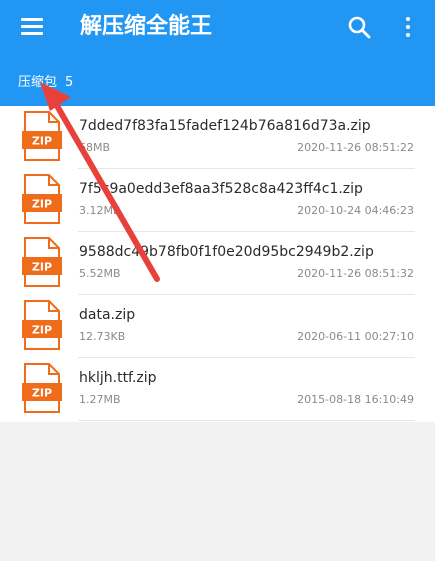 Image resolution: width=435 pixels, height=561 pixels. I want to click on file-date: 2020-06-11 00:27:10, so click(355, 336).